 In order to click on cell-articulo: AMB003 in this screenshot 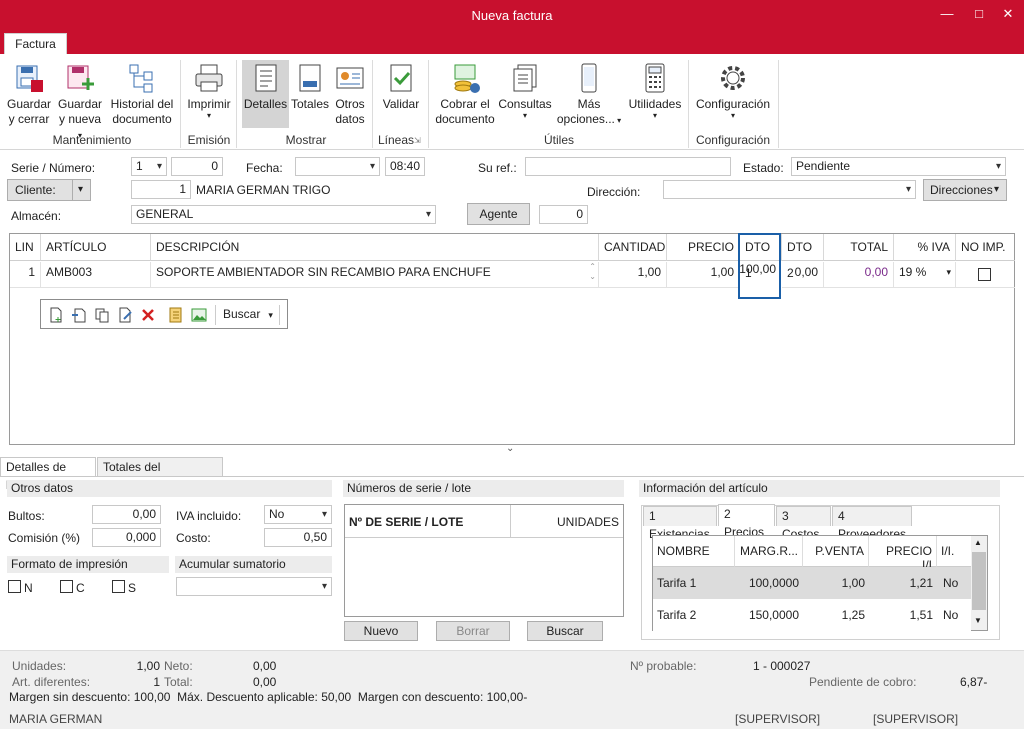, I will do `click(96, 275)`.